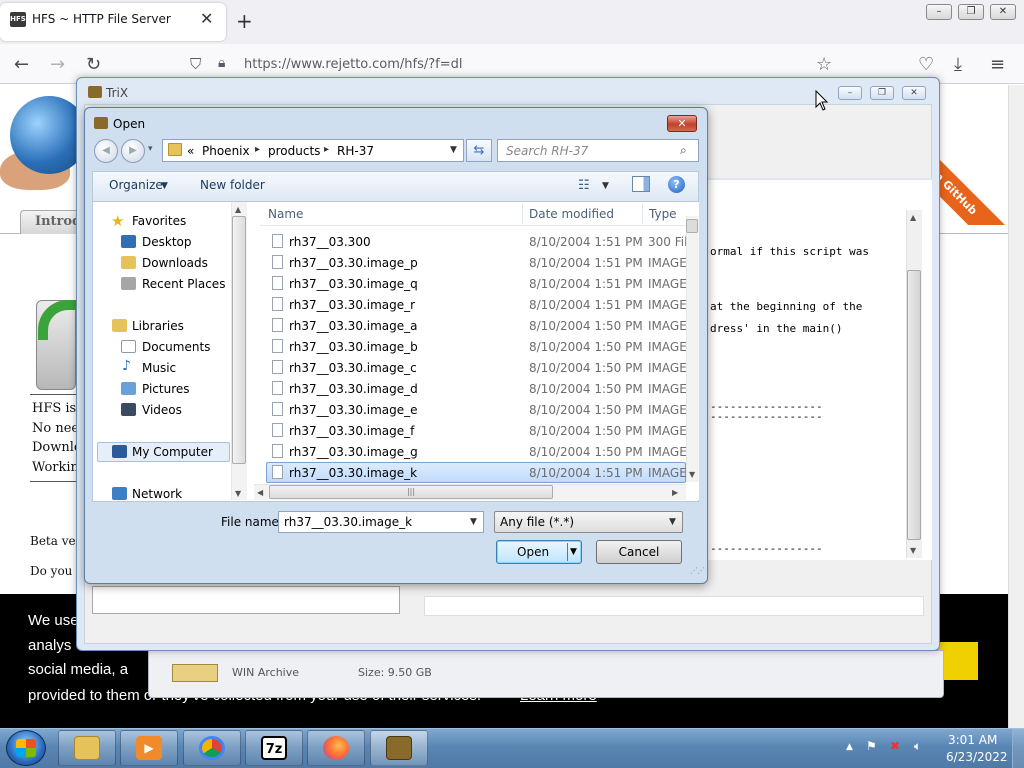 The width and height of the screenshot is (1024, 768). Describe the element at coordinates (914, 93) in the screenshot. I see `trix-close-button: ✕` at that location.